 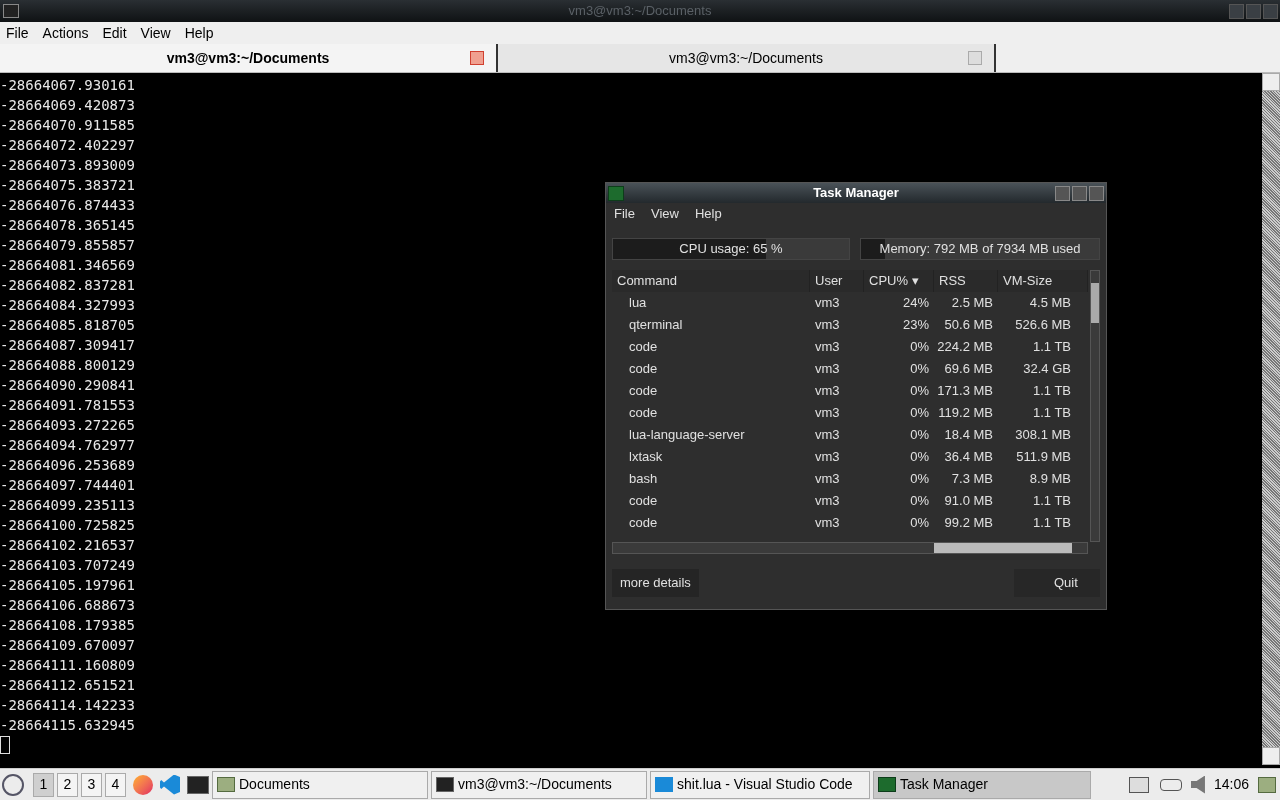 I want to click on column-header: CPU% ▾, so click(x=899, y=281).